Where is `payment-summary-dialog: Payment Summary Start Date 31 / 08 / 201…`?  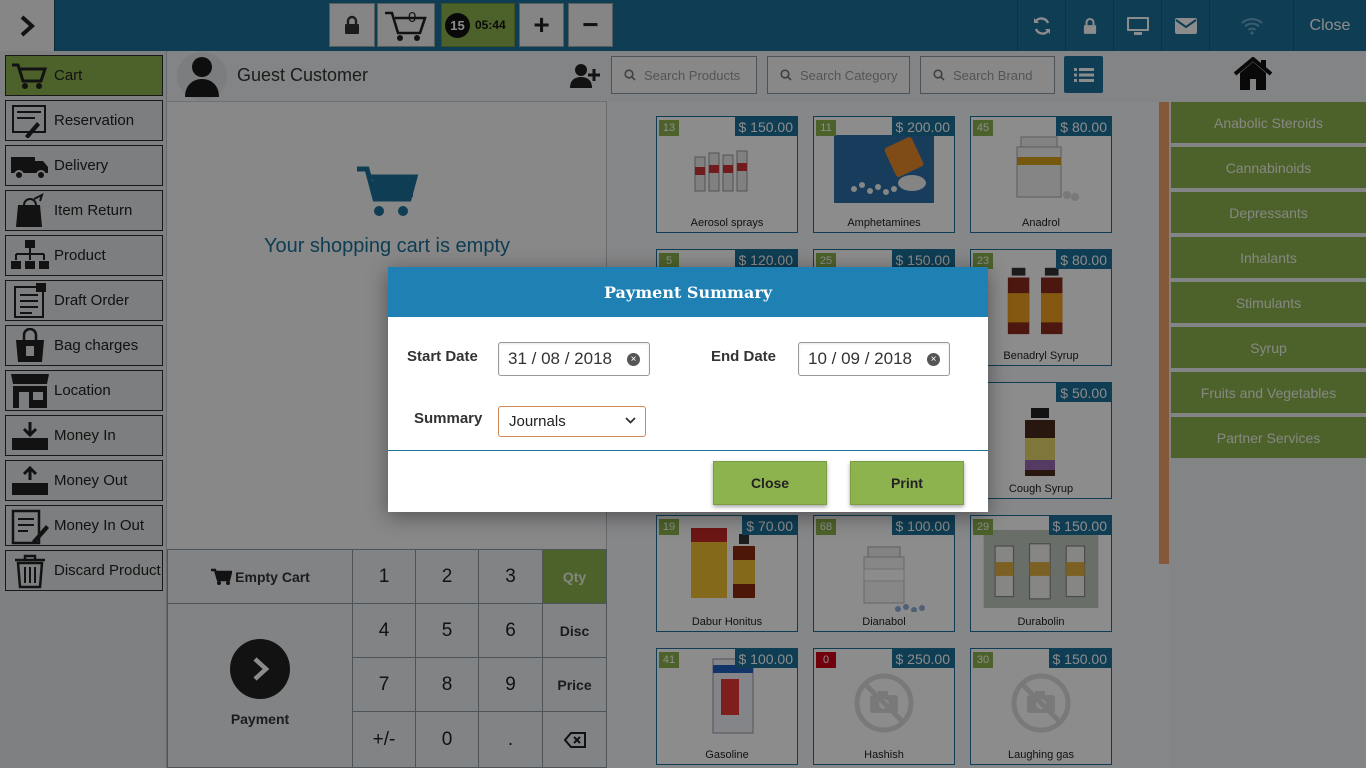
payment-summary-dialog: Payment Summary Start Date 31 / 08 / 201… is located at coordinates (688, 389).